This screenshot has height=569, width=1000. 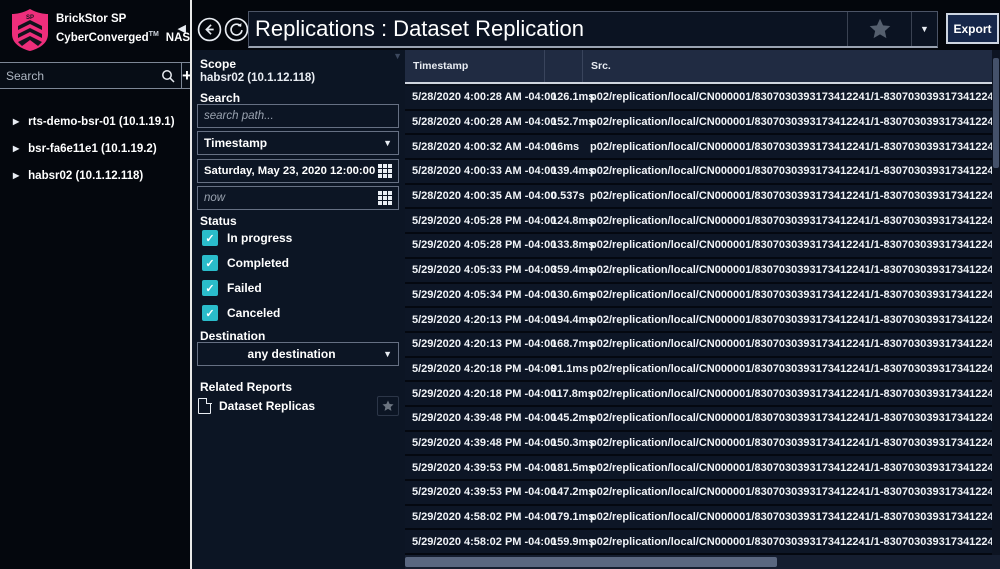 What do you see at coordinates (484, 467) in the screenshot?
I see `cell-timestamp: 5/29/2020 4:39:53 PM -04:00` at bounding box center [484, 467].